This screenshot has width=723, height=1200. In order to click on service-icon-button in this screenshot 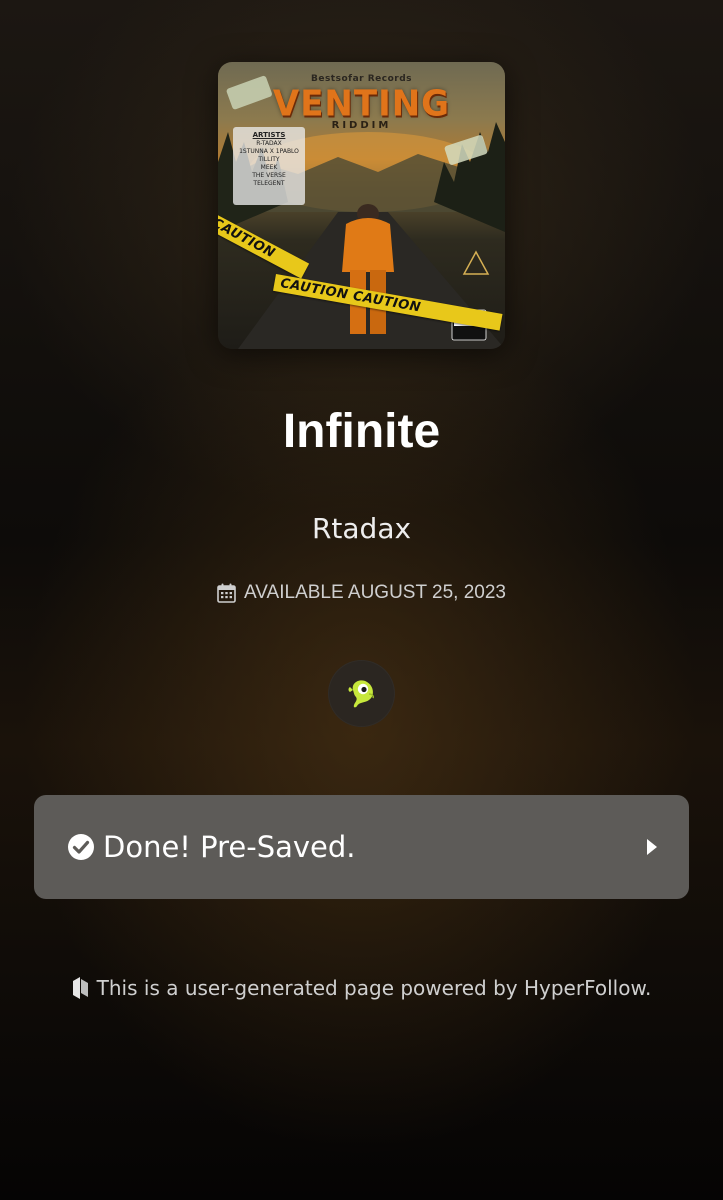, I will do `click(361, 693)`.